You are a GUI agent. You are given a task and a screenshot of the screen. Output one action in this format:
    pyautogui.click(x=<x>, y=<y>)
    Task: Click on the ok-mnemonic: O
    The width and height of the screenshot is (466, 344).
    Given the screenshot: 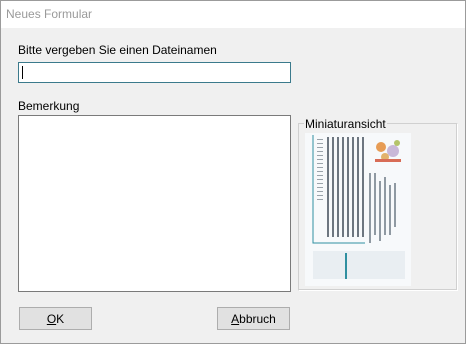 What is the action you would take?
    pyautogui.click(x=51, y=318)
    